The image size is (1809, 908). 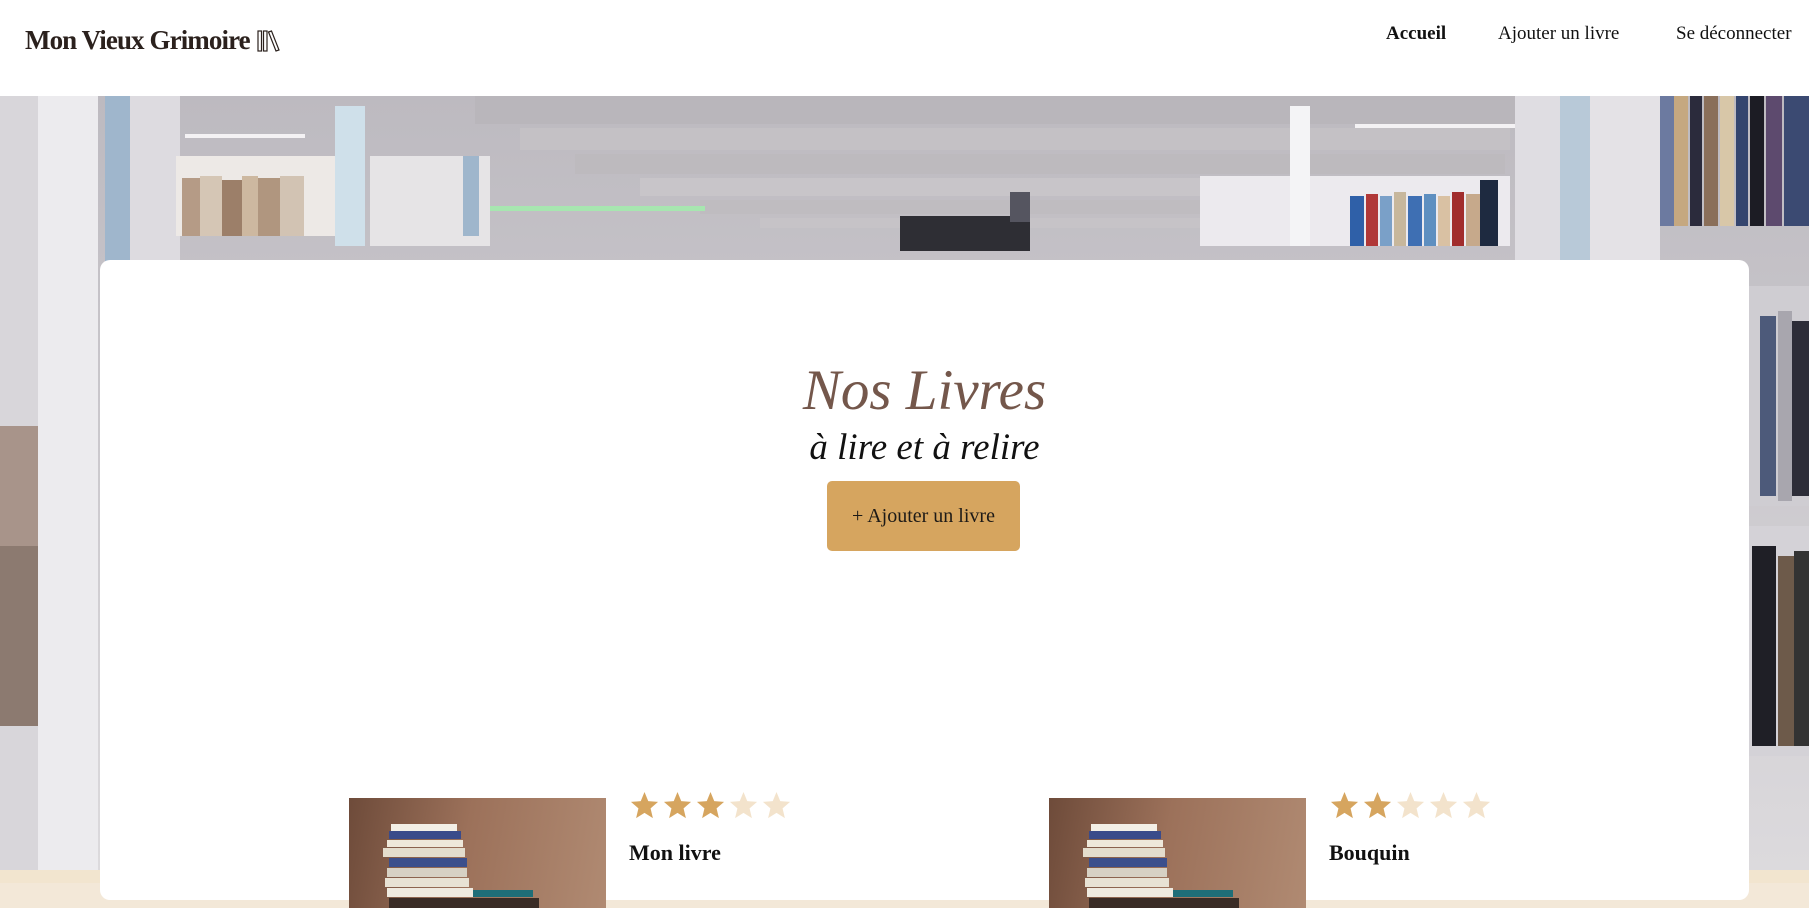 I want to click on book-stack-logo-icon, so click(x=268, y=41).